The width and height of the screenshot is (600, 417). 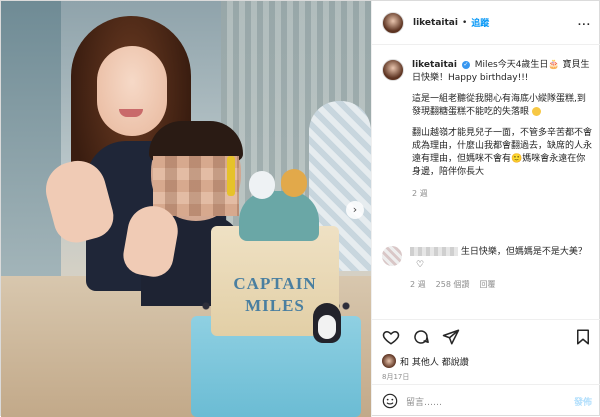 I want to click on post-comment-button: 發佈, so click(x=583, y=401).